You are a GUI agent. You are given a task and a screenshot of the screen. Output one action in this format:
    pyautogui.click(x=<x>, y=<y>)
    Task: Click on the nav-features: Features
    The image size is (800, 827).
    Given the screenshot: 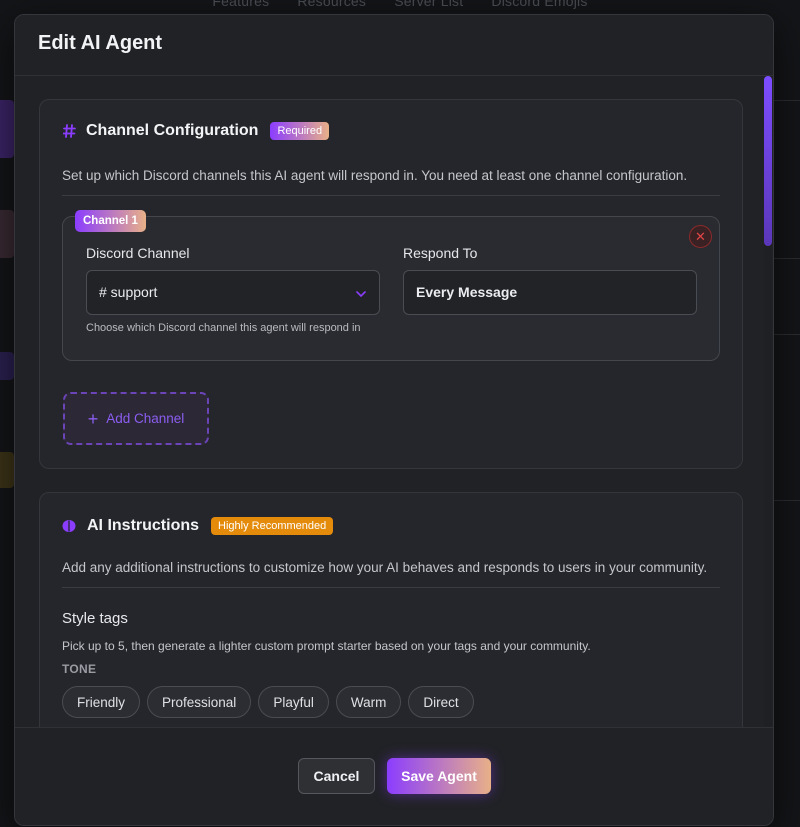 What is the action you would take?
    pyautogui.click(x=240, y=4)
    